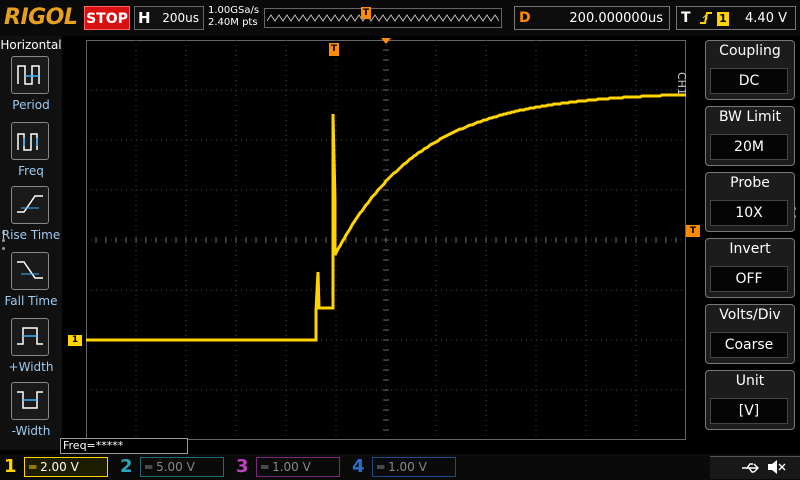 The height and width of the screenshot is (480, 800). Describe the element at coordinates (686, 18) in the screenshot. I see `trigger-label: T` at that location.